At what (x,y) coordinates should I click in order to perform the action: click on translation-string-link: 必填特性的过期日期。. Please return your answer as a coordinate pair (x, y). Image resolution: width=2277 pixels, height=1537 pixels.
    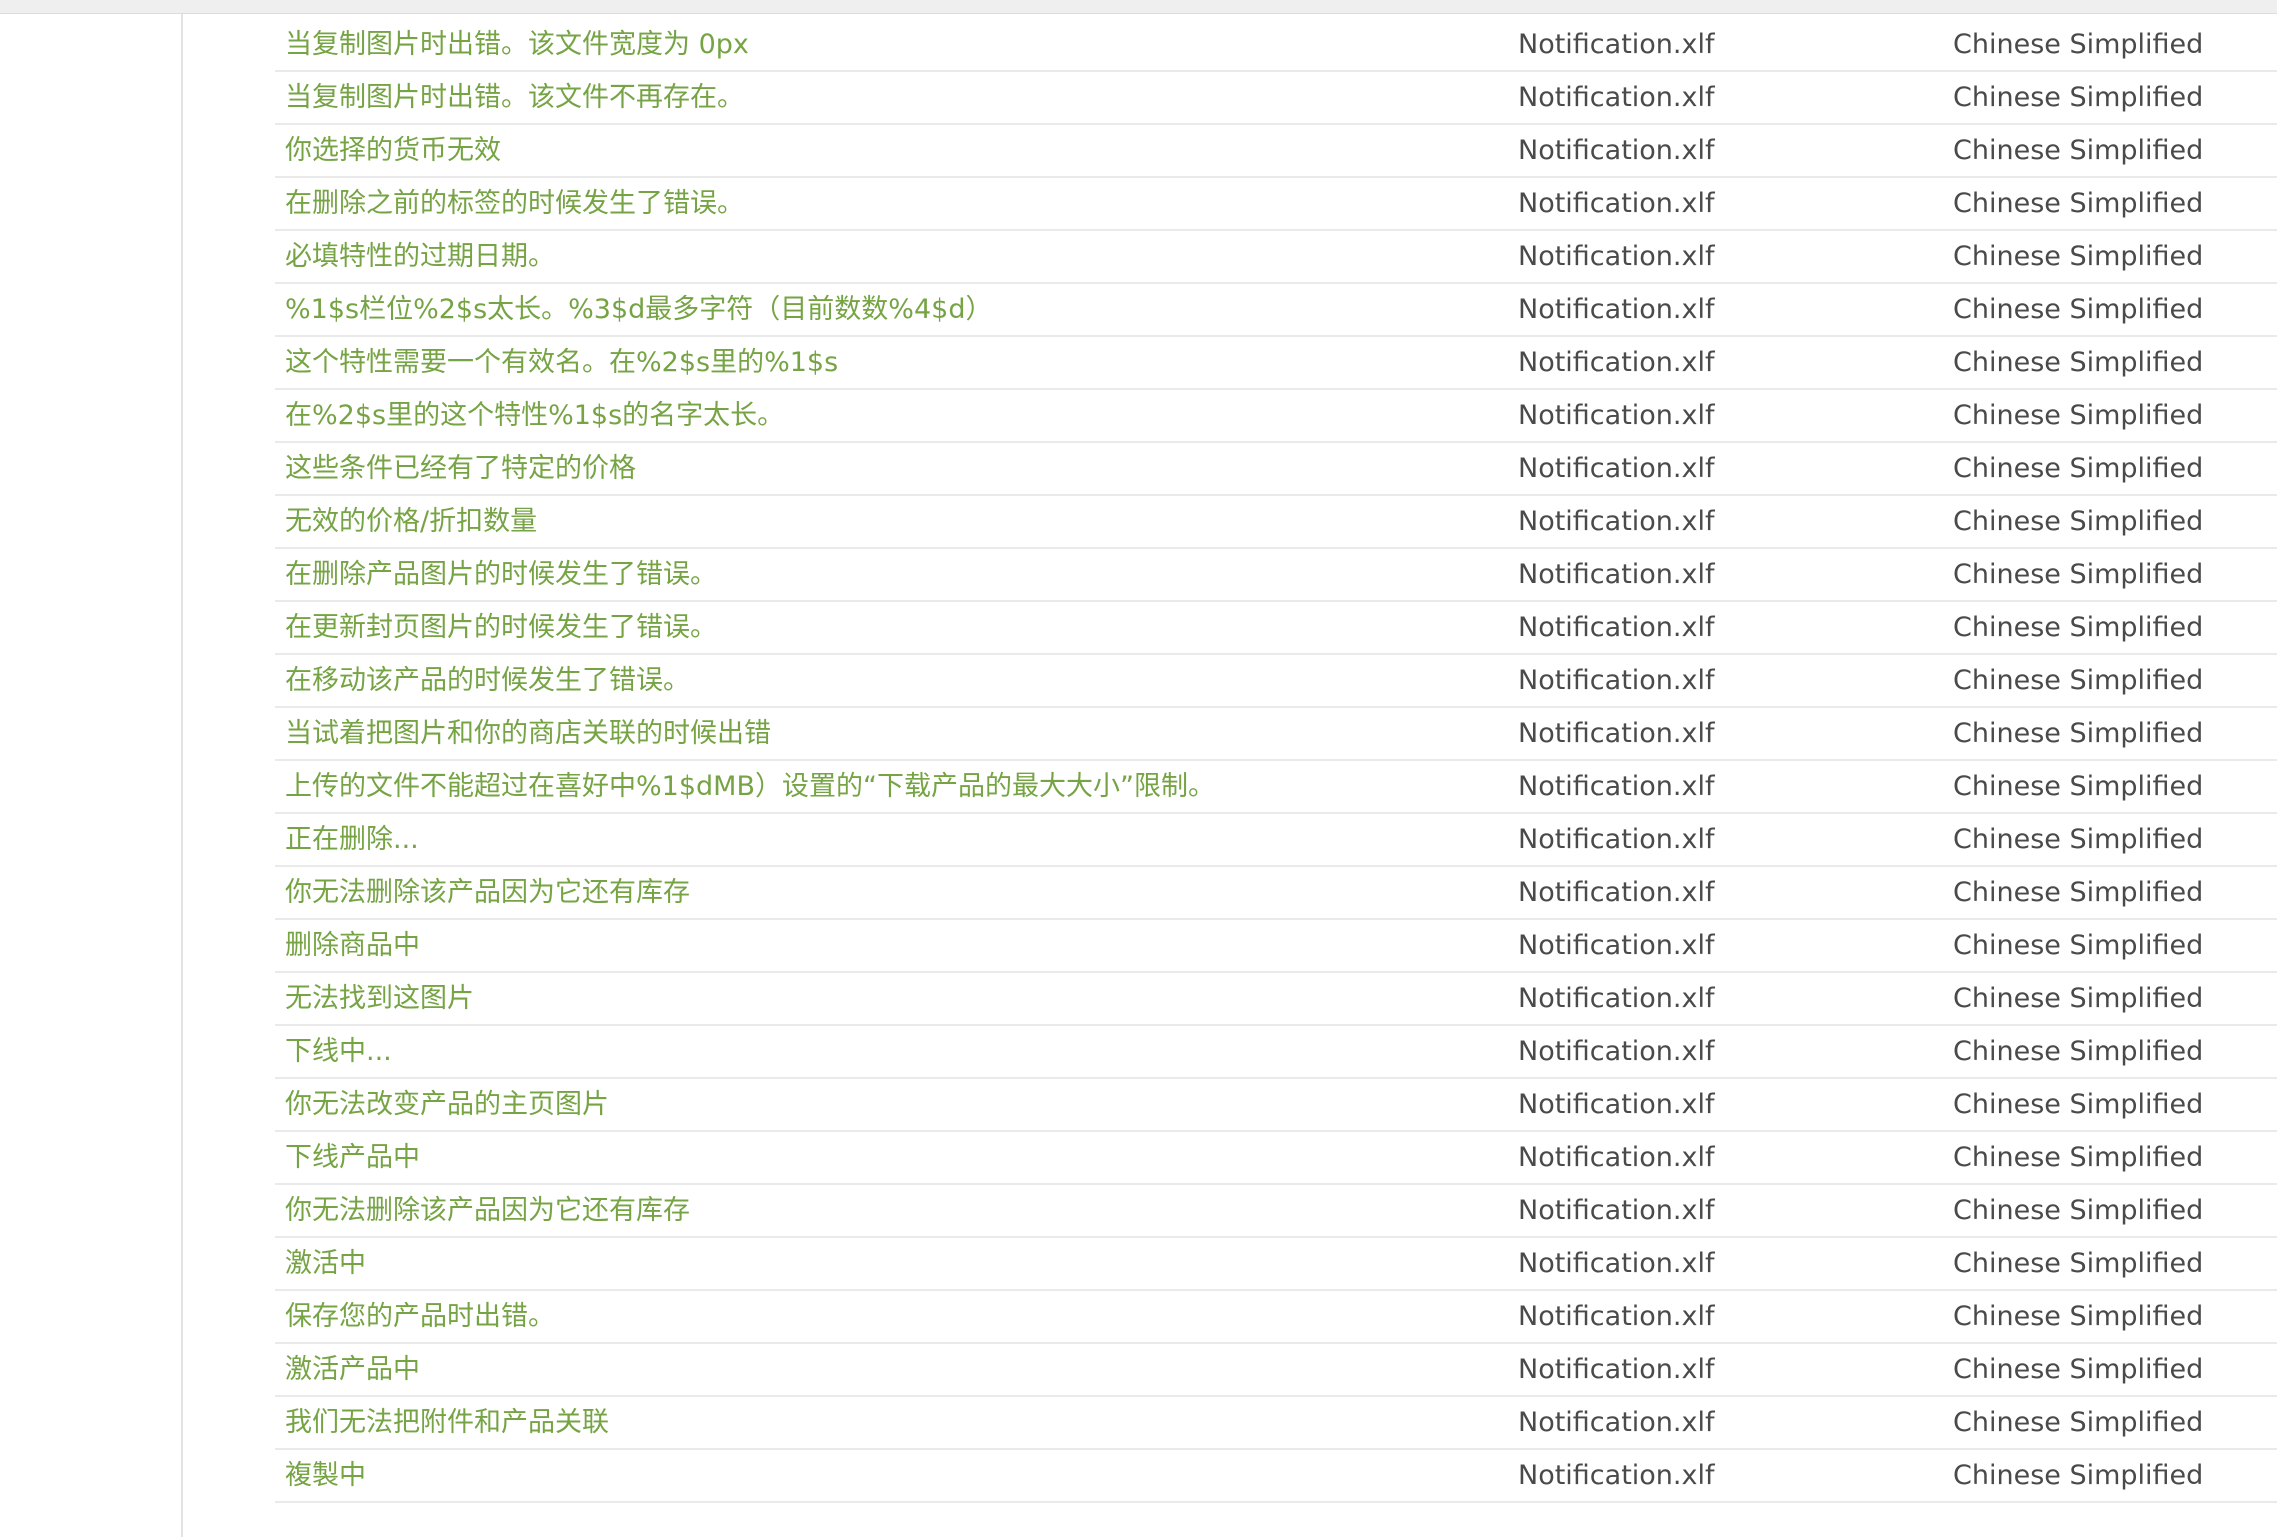
    Looking at the image, I should click on (420, 256).